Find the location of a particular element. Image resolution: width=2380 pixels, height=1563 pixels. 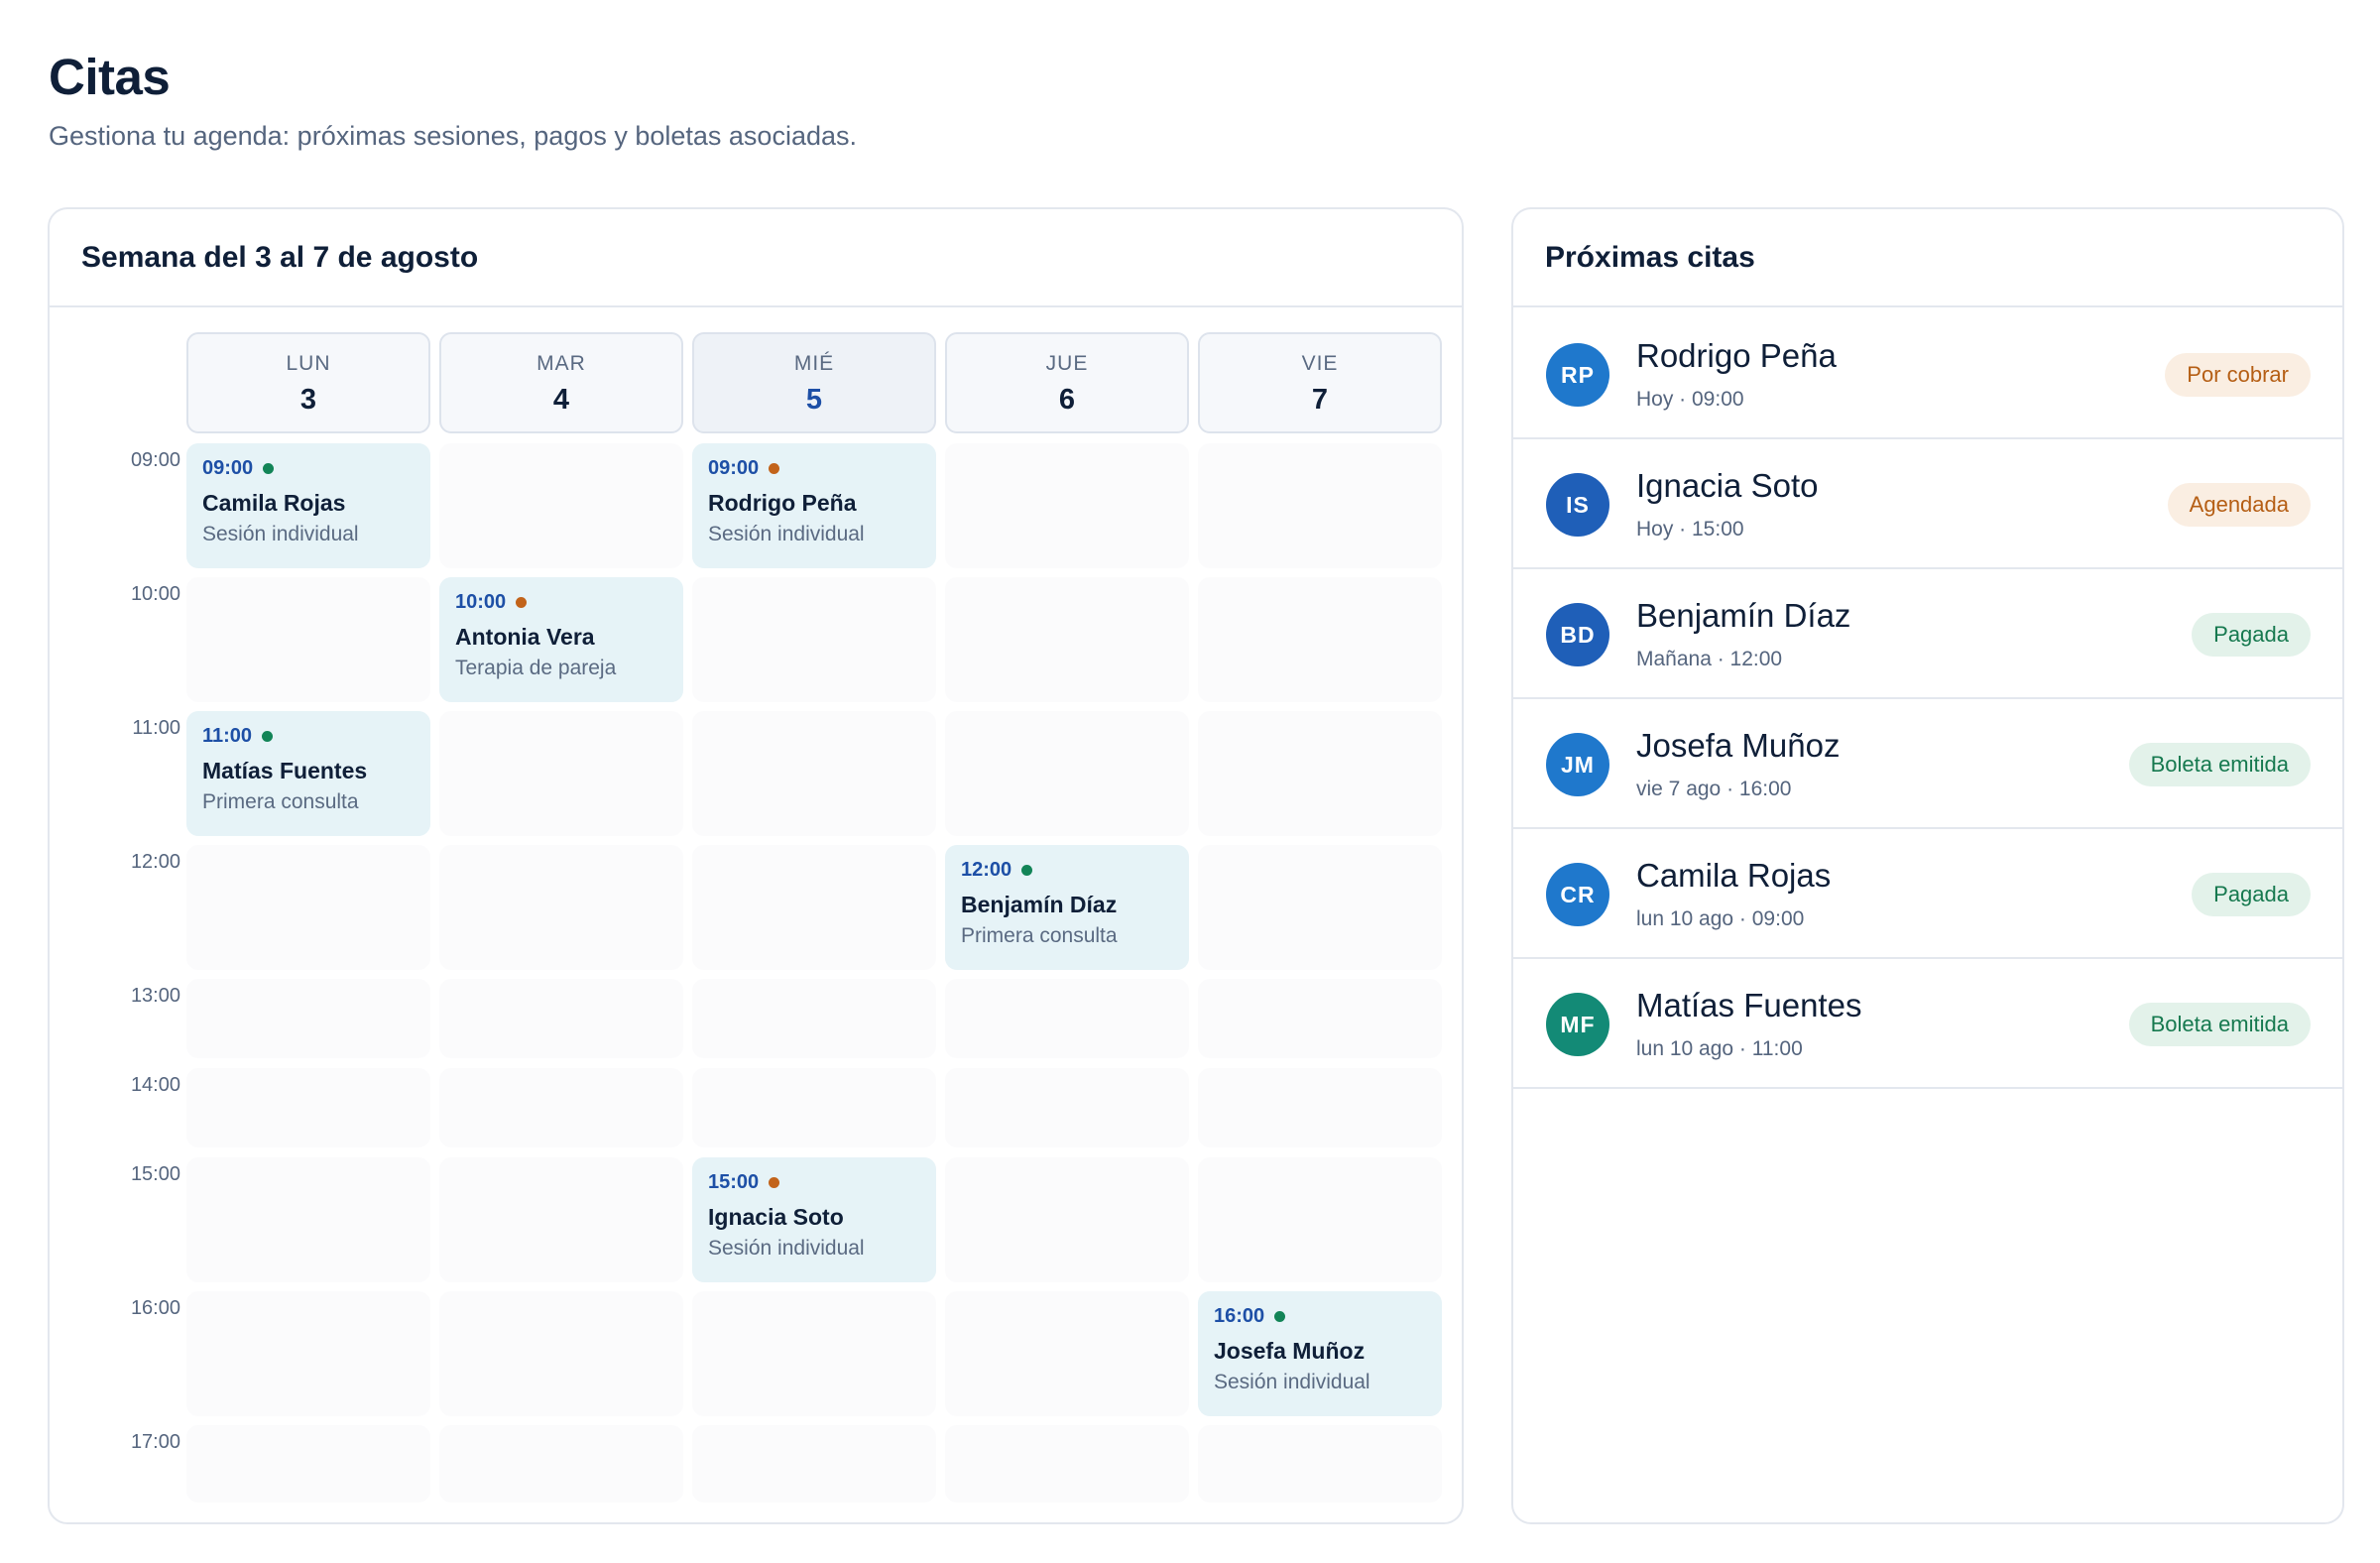

day-number: 5 is located at coordinates (814, 400).